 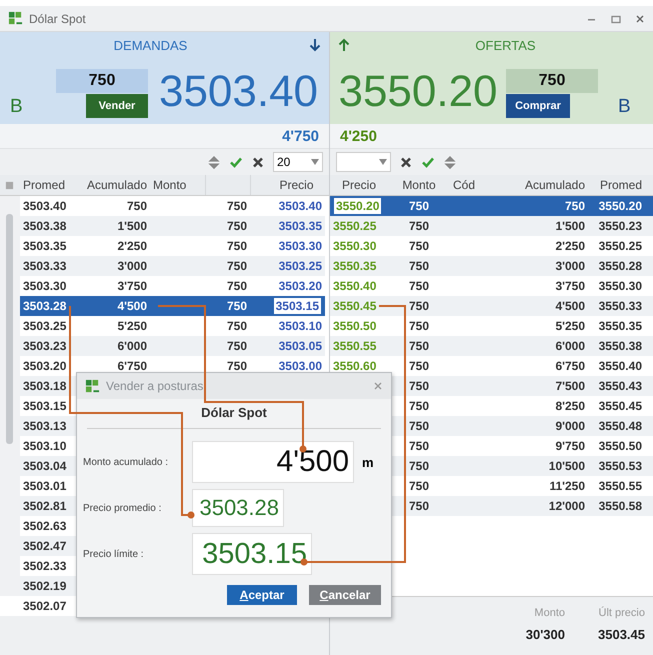 What do you see at coordinates (491, 206) in the screenshot?
I see `table-row: 3550.20 750 750 3550.20` at bounding box center [491, 206].